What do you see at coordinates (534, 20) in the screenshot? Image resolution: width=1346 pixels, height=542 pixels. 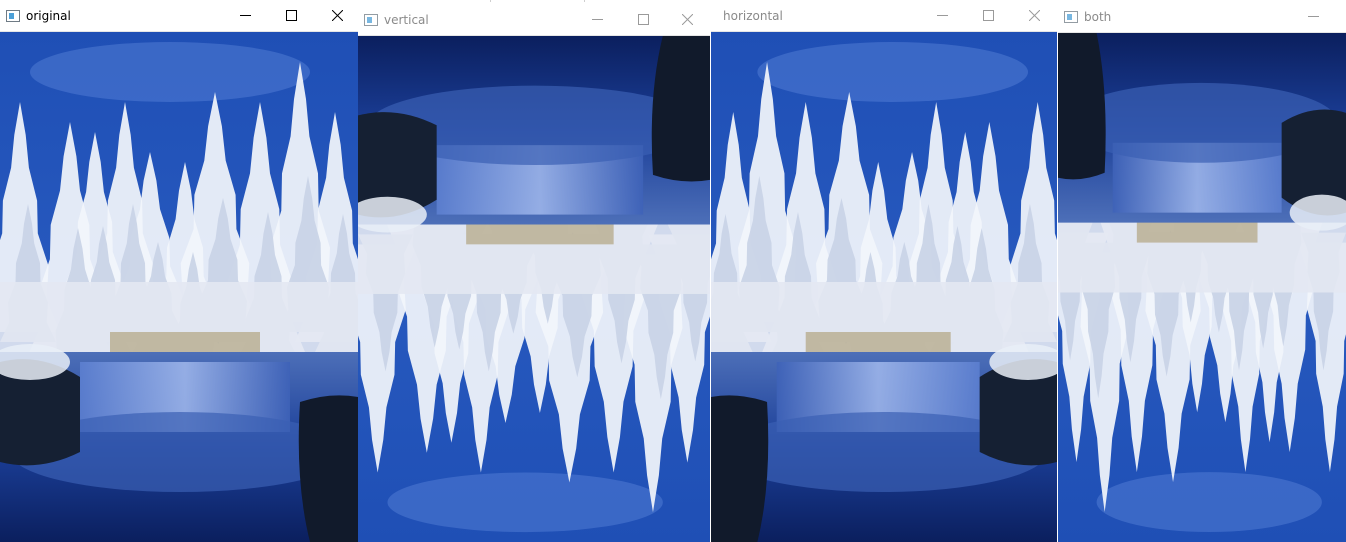 I see `title-bar: vertical` at bounding box center [534, 20].